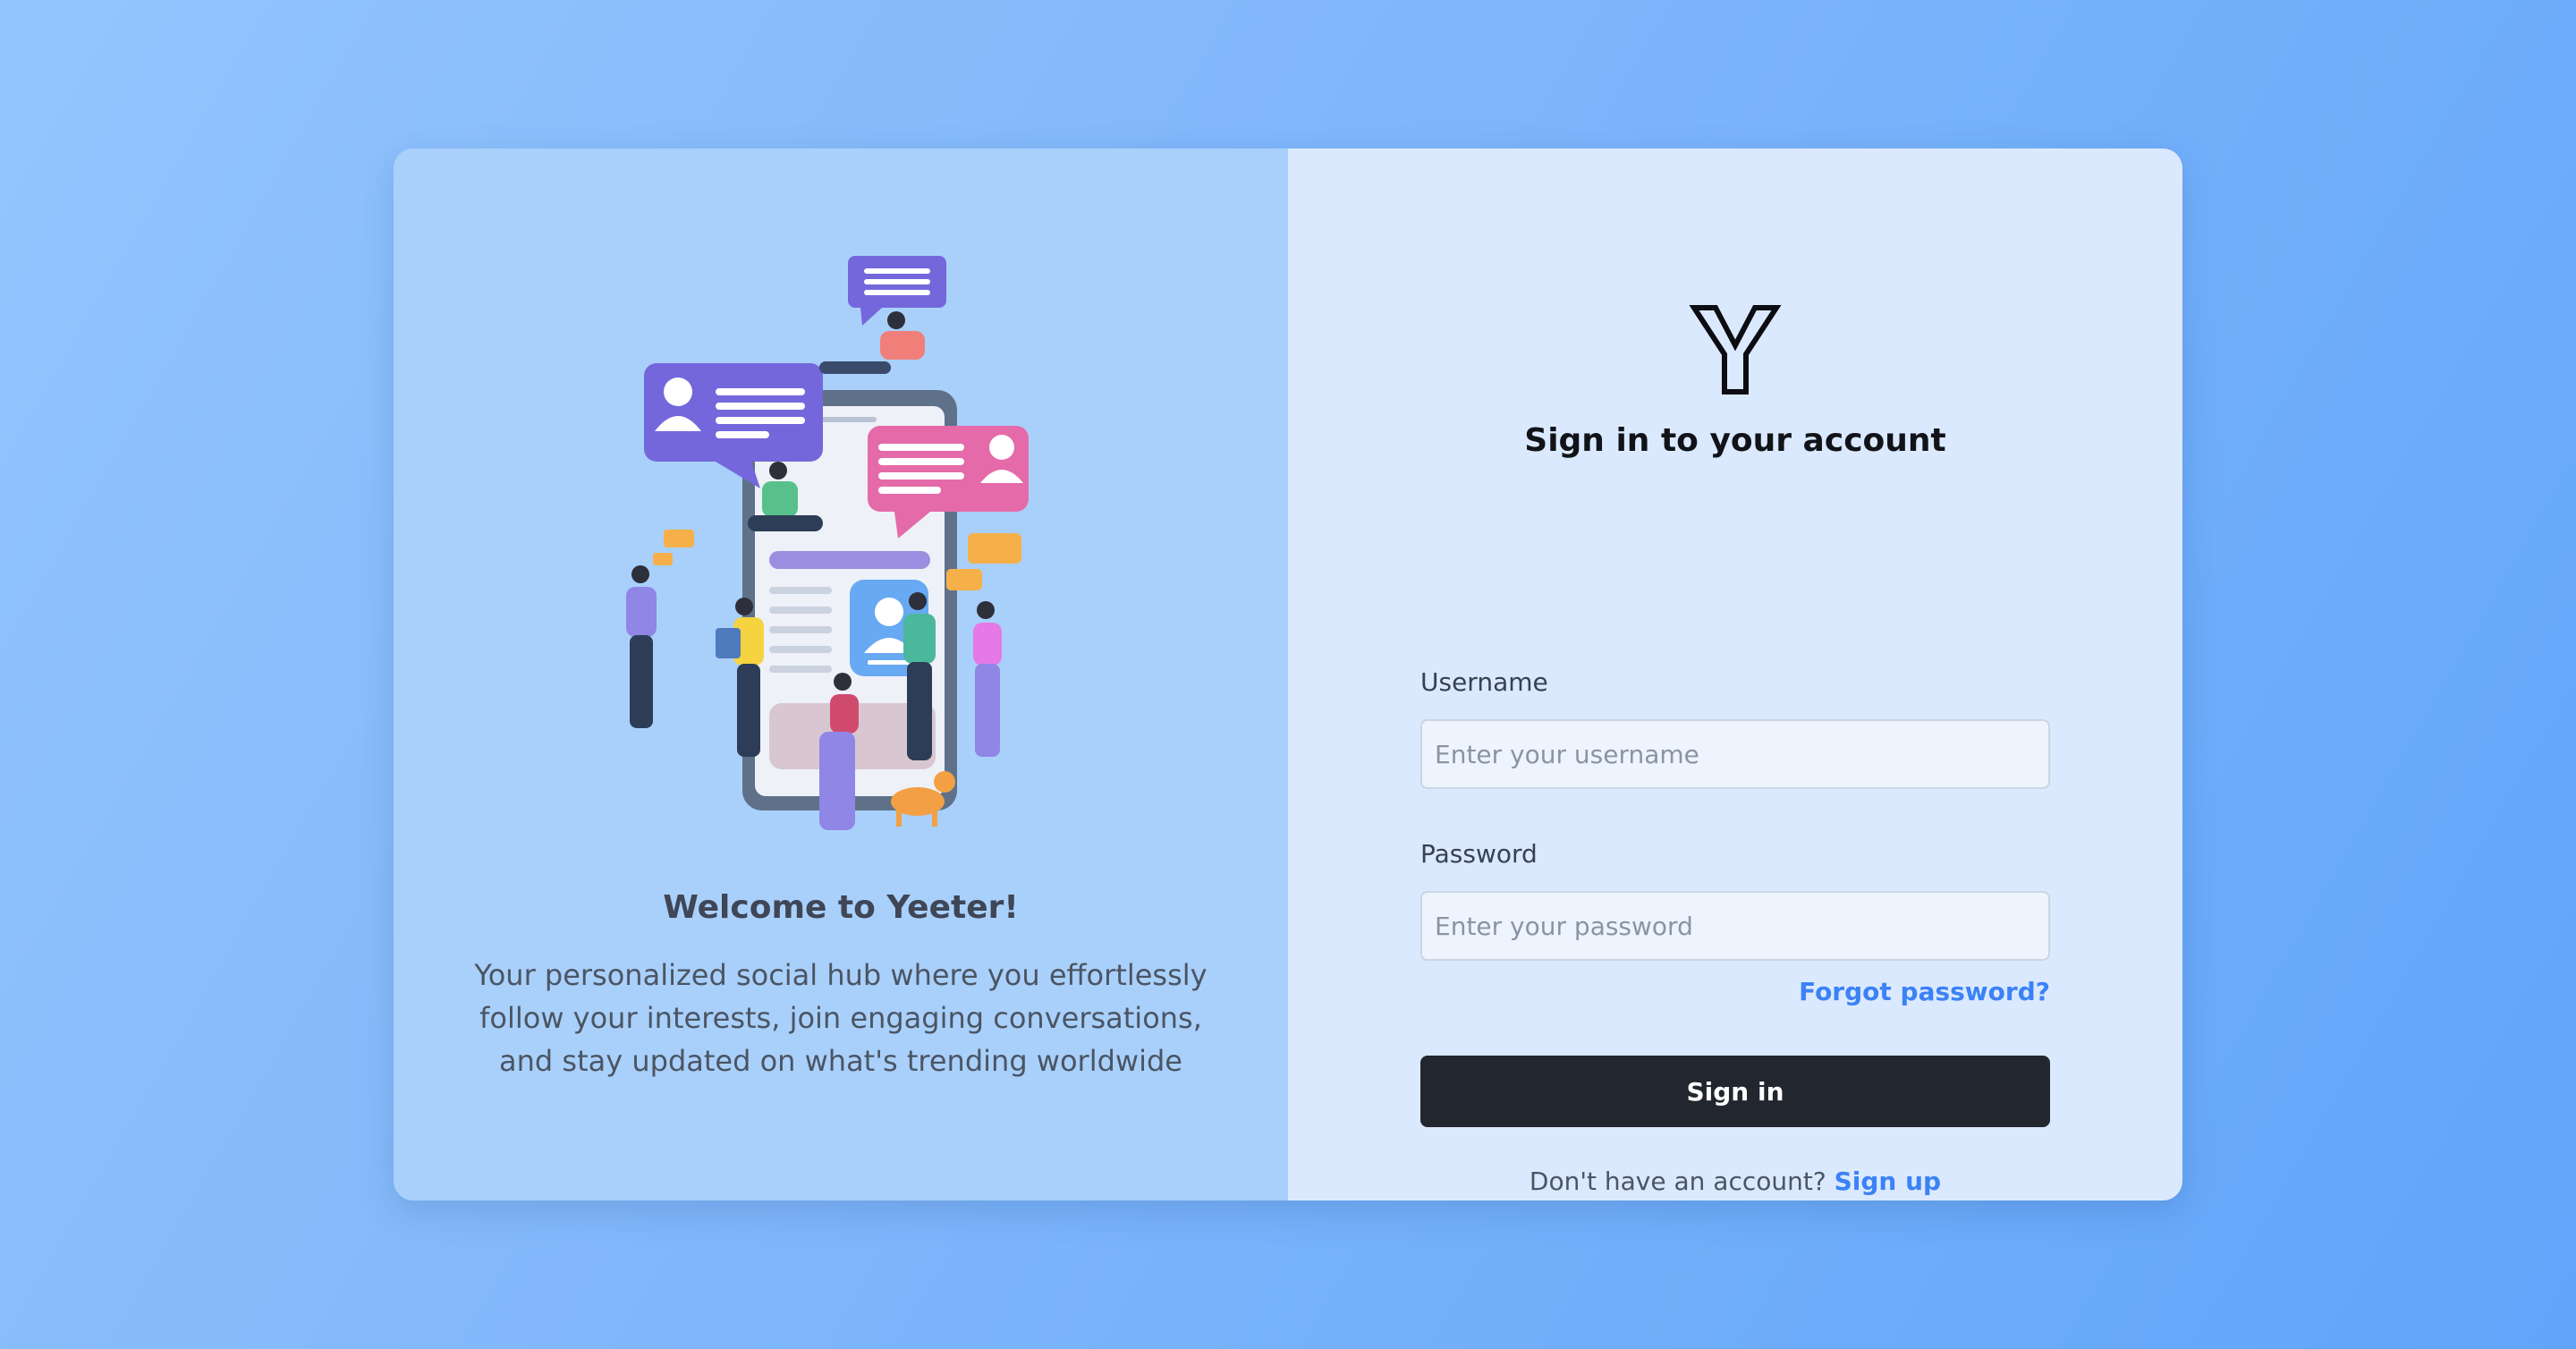 Image resolution: width=2576 pixels, height=1349 pixels. I want to click on signup-row: Don't have an account? Sign up, so click(1735, 1181).